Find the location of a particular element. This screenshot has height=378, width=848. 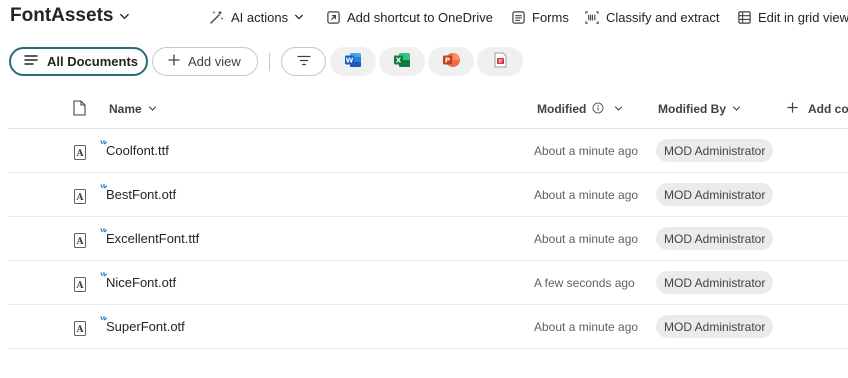

view-all-documents-label: All Documents is located at coordinates (93, 61).